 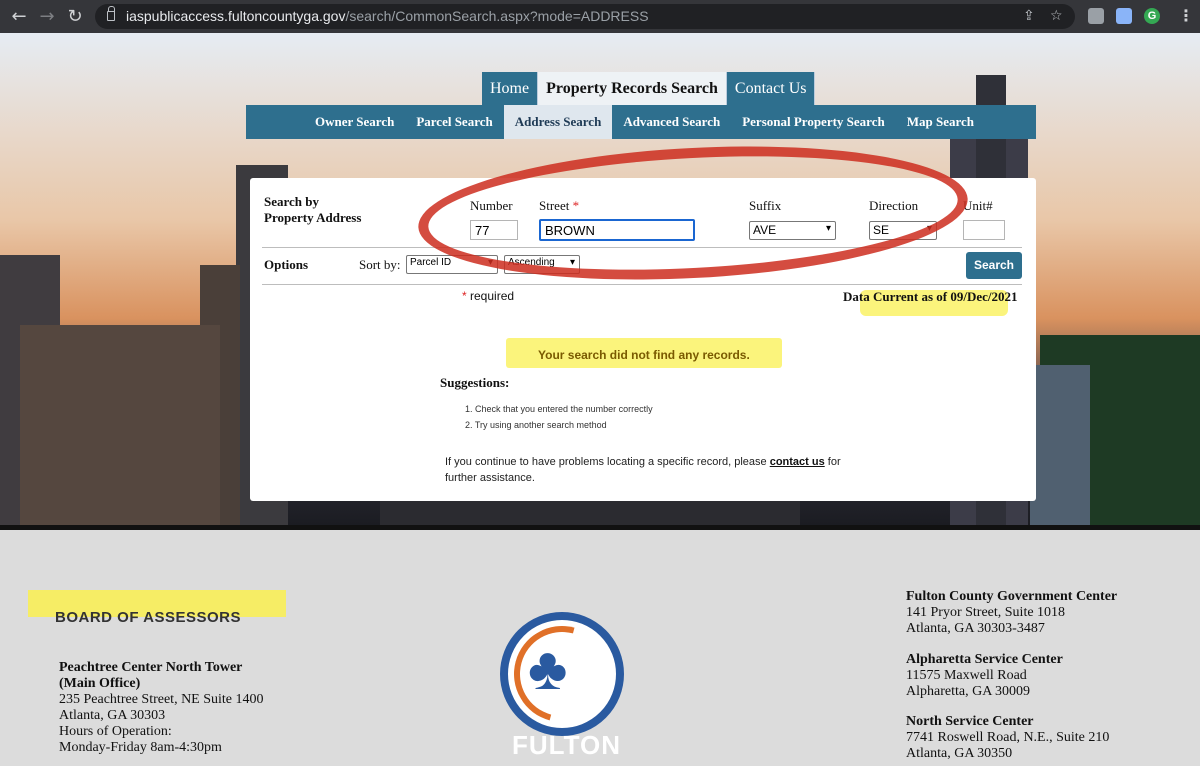 What do you see at coordinates (475, 382) in the screenshot?
I see `suggestions-title: Suggestions:` at bounding box center [475, 382].